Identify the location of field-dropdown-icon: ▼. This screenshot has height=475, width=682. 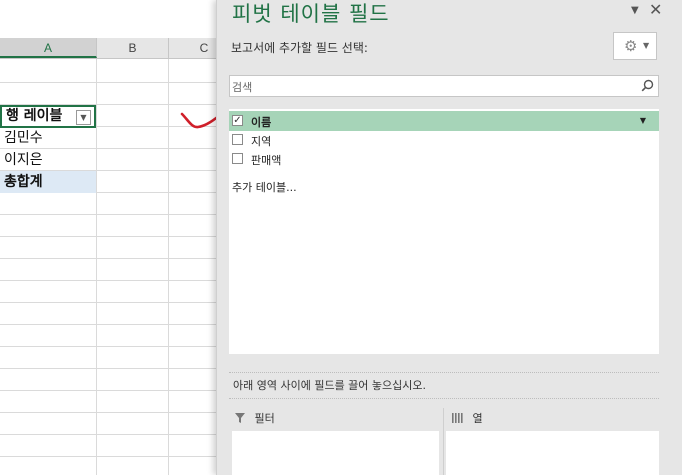
(643, 120).